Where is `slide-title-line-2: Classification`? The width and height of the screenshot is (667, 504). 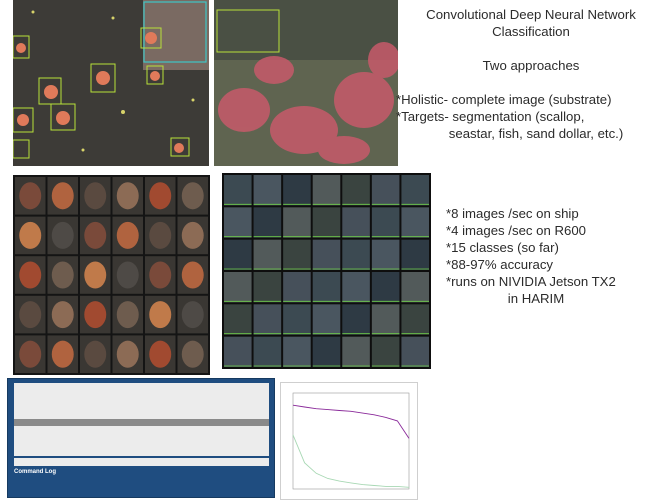
slide-title-line-2: Classification is located at coordinates (531, 31).